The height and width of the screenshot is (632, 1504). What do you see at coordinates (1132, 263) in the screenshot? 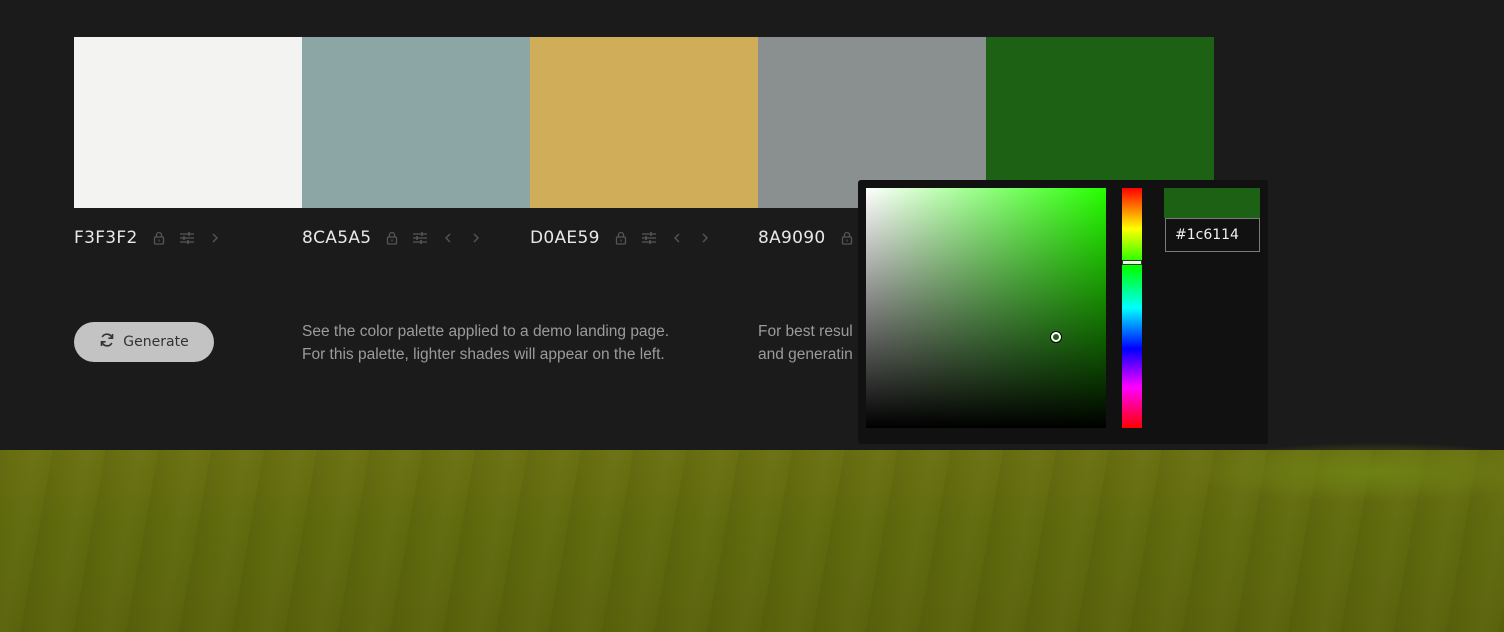
I see `hue-slider-handle` at bounding box center [1132, 263].